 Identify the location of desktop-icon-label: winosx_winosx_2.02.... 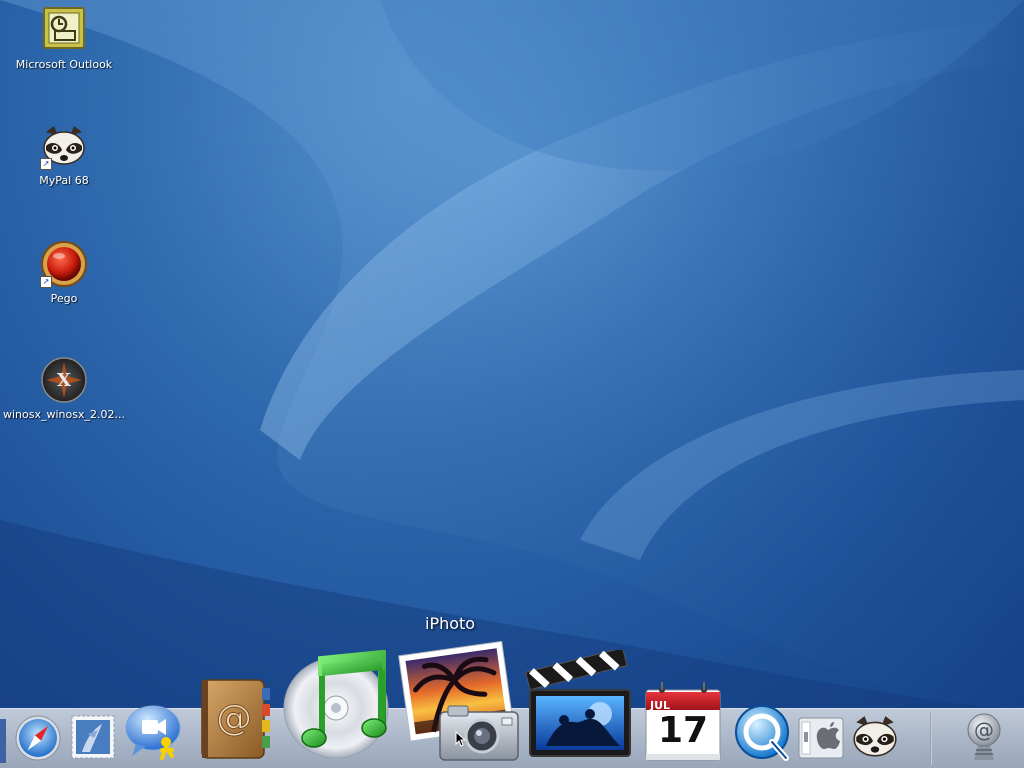
(64, 414).